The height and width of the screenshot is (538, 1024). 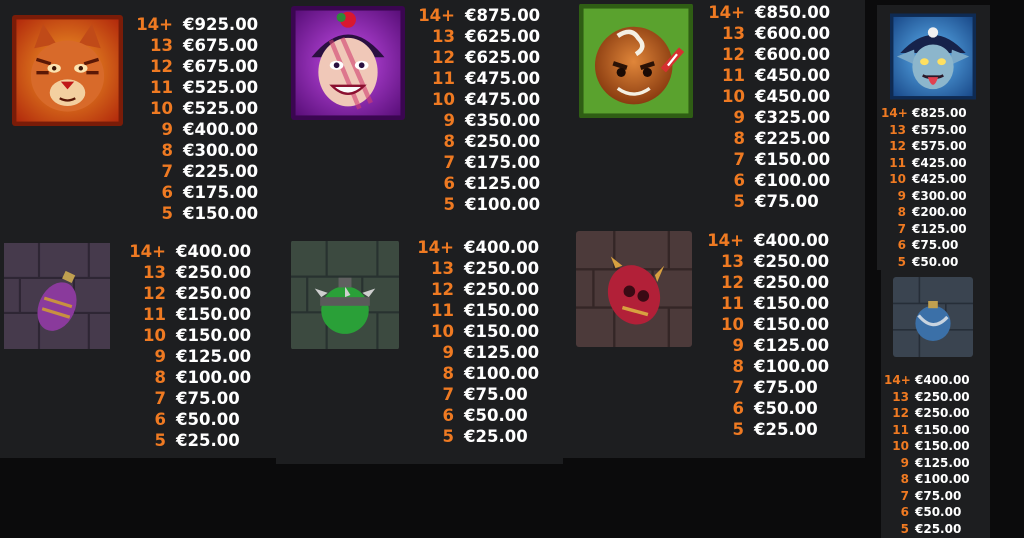 What do you see at coordinates (449, 120) in the screenshot?
I see `symbol-count: 9` at bounding box center [449, 120].